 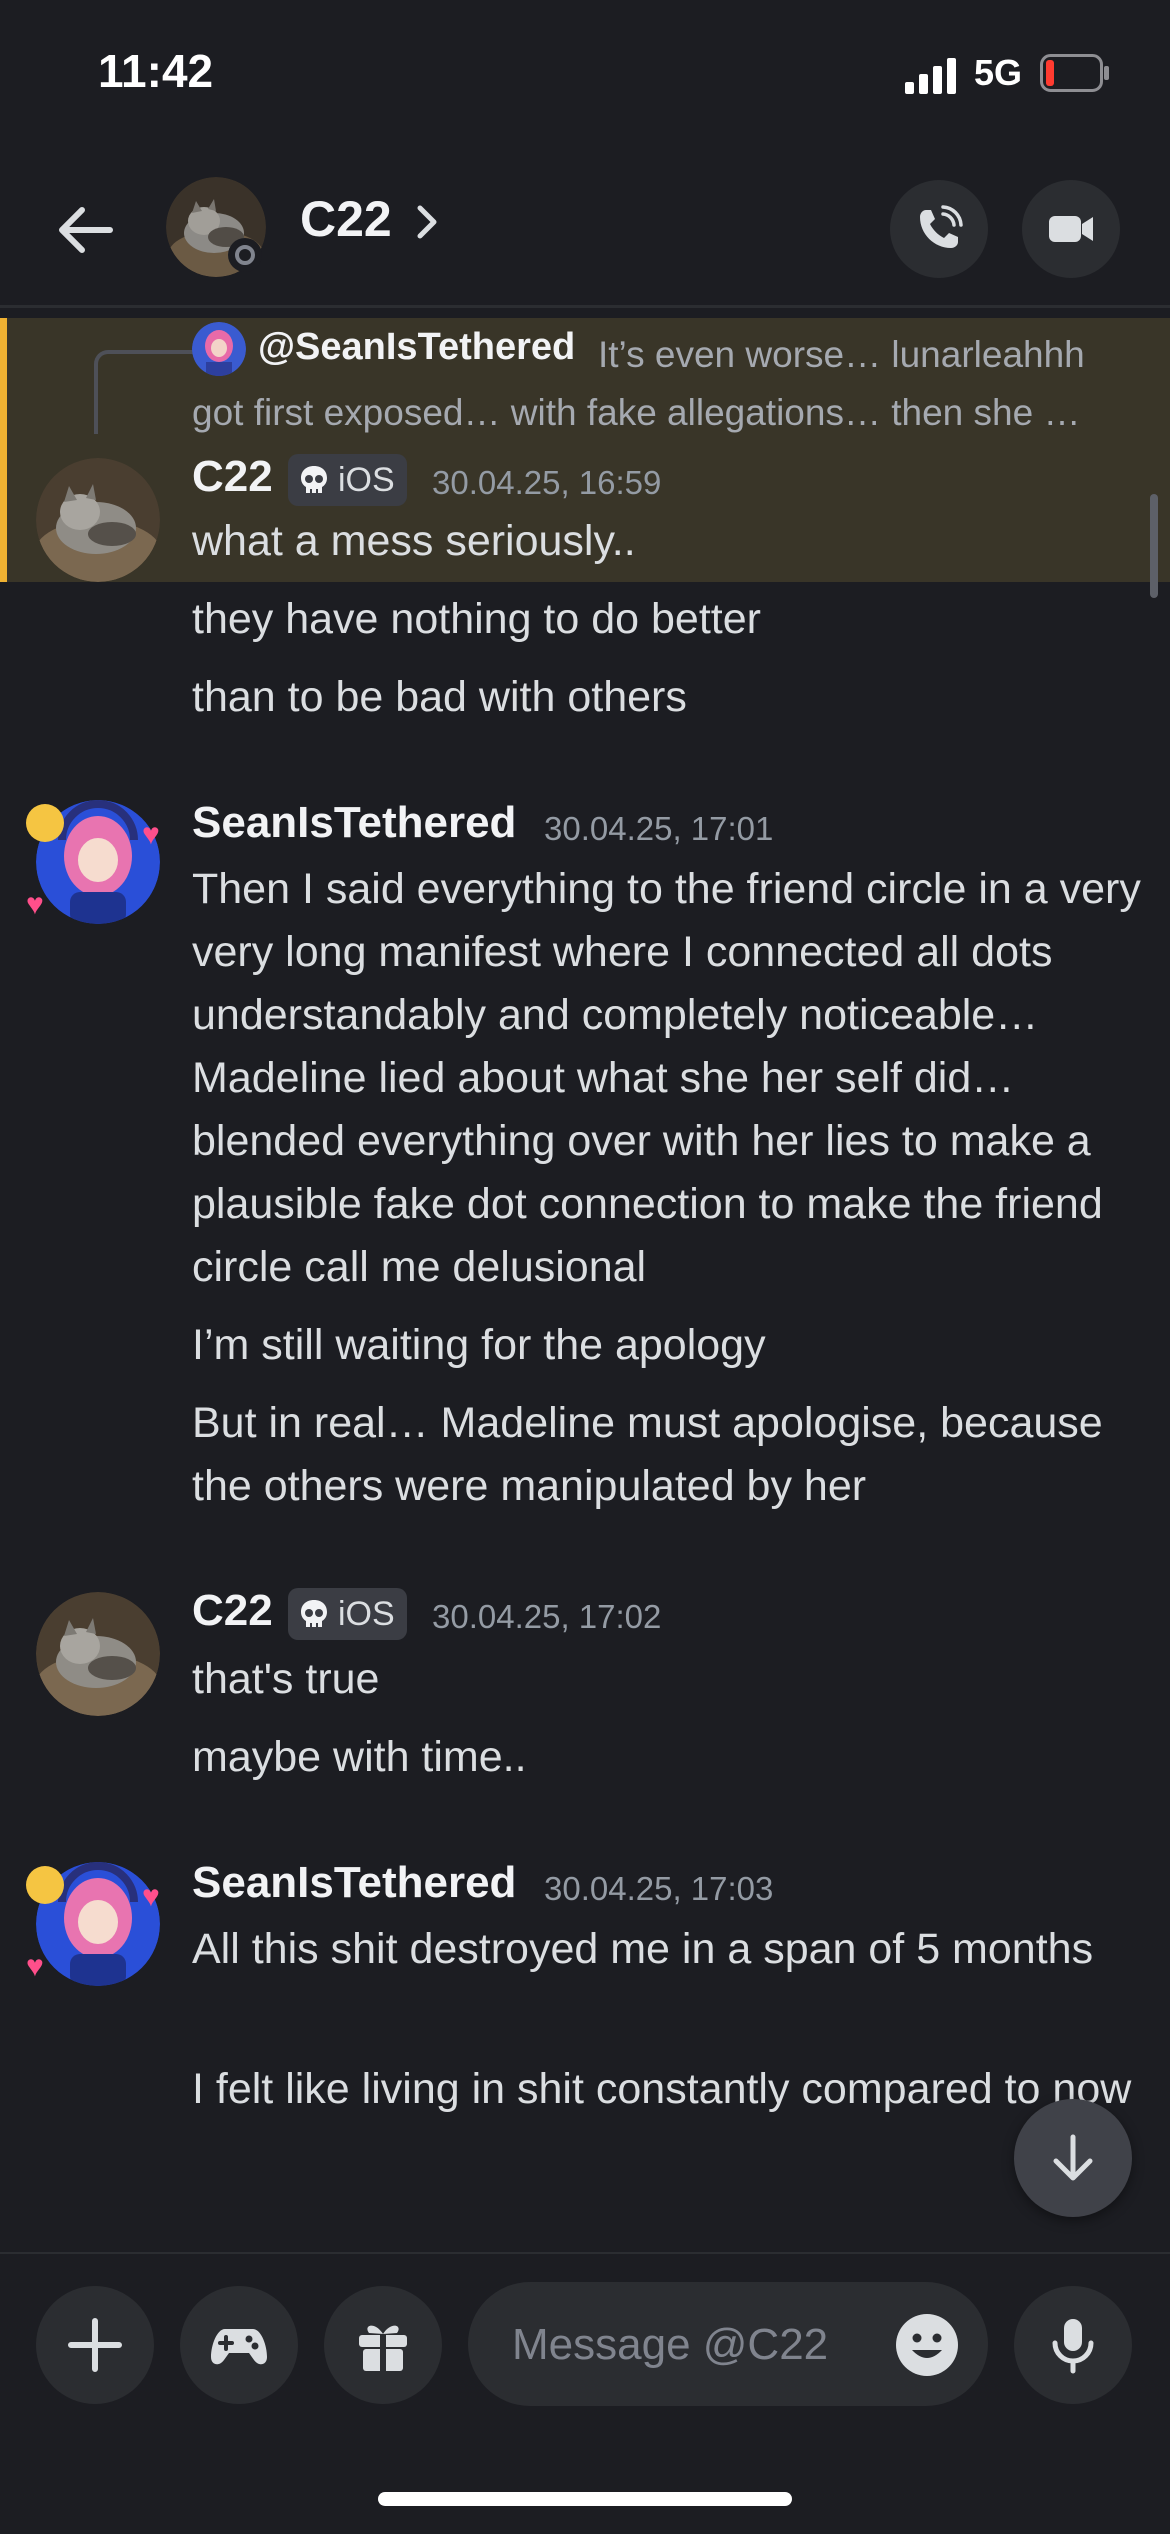 I want to click on message-input-container, so click(x=728, y=2344).